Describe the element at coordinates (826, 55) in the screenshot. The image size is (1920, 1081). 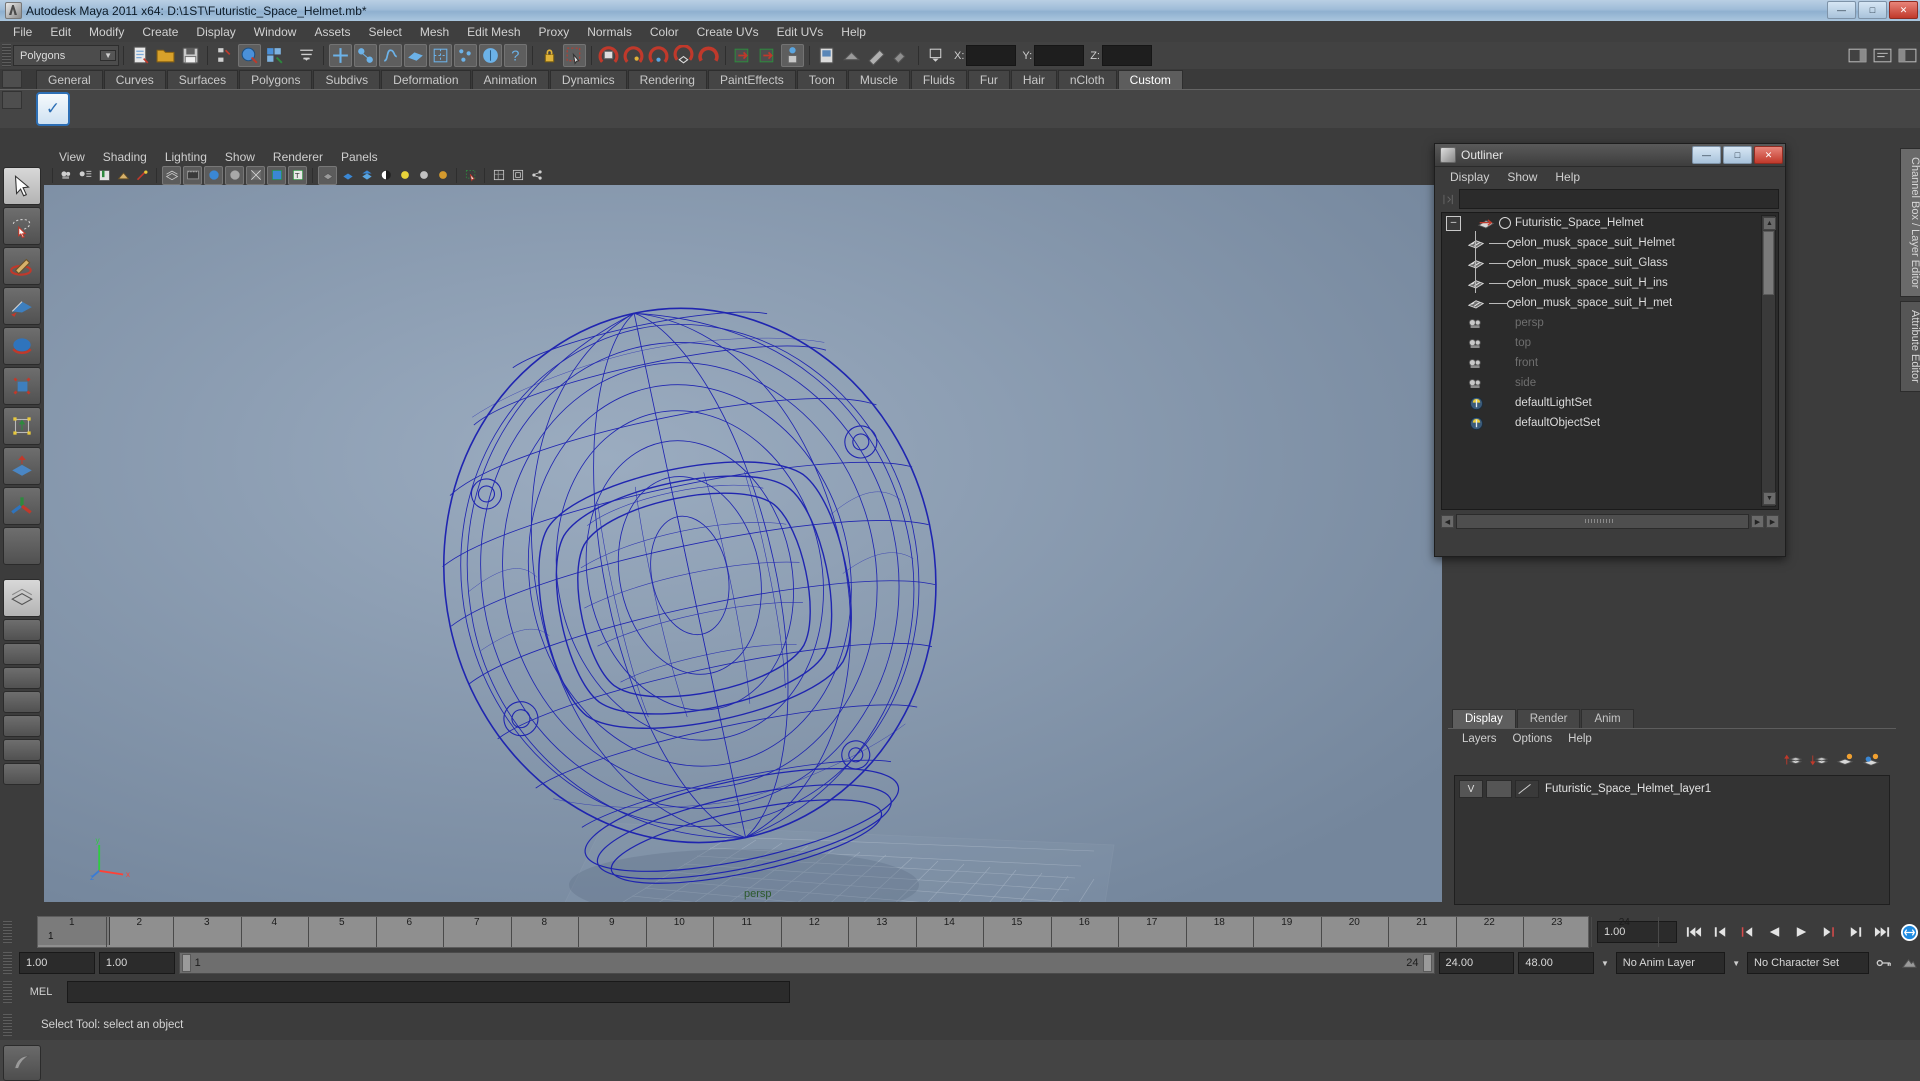
I see `render-current-frame-icon` at that location.